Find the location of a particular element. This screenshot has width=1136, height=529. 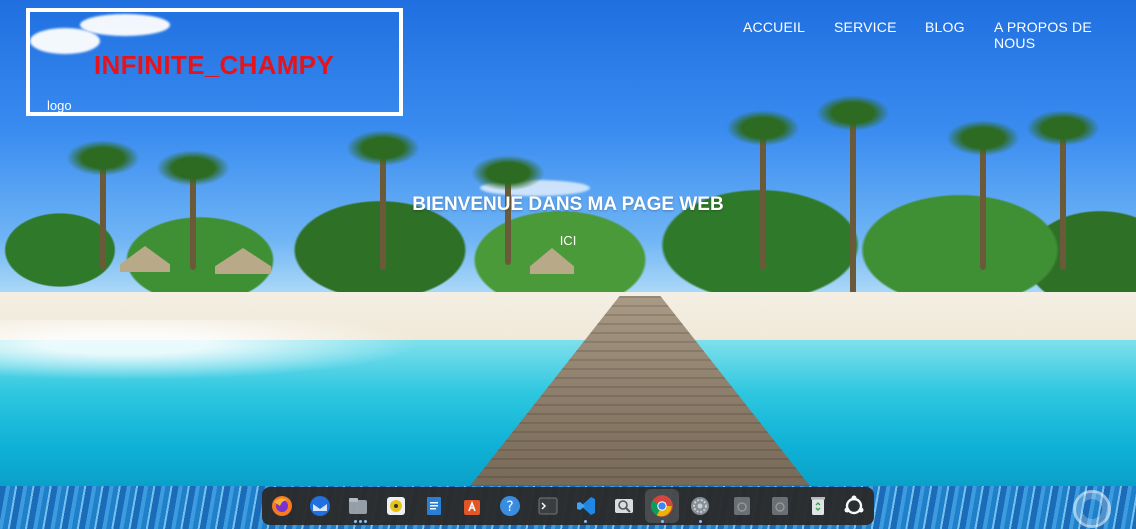

help-icon: ? is located at coordinates (510, 506).